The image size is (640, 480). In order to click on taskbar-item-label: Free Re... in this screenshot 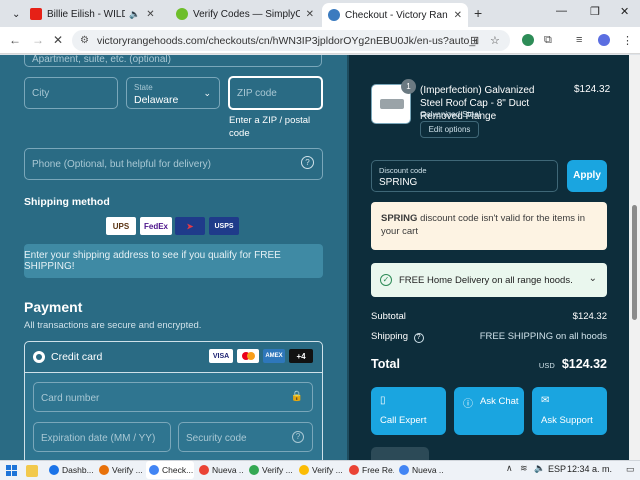, I will do `click(378, 470)`.